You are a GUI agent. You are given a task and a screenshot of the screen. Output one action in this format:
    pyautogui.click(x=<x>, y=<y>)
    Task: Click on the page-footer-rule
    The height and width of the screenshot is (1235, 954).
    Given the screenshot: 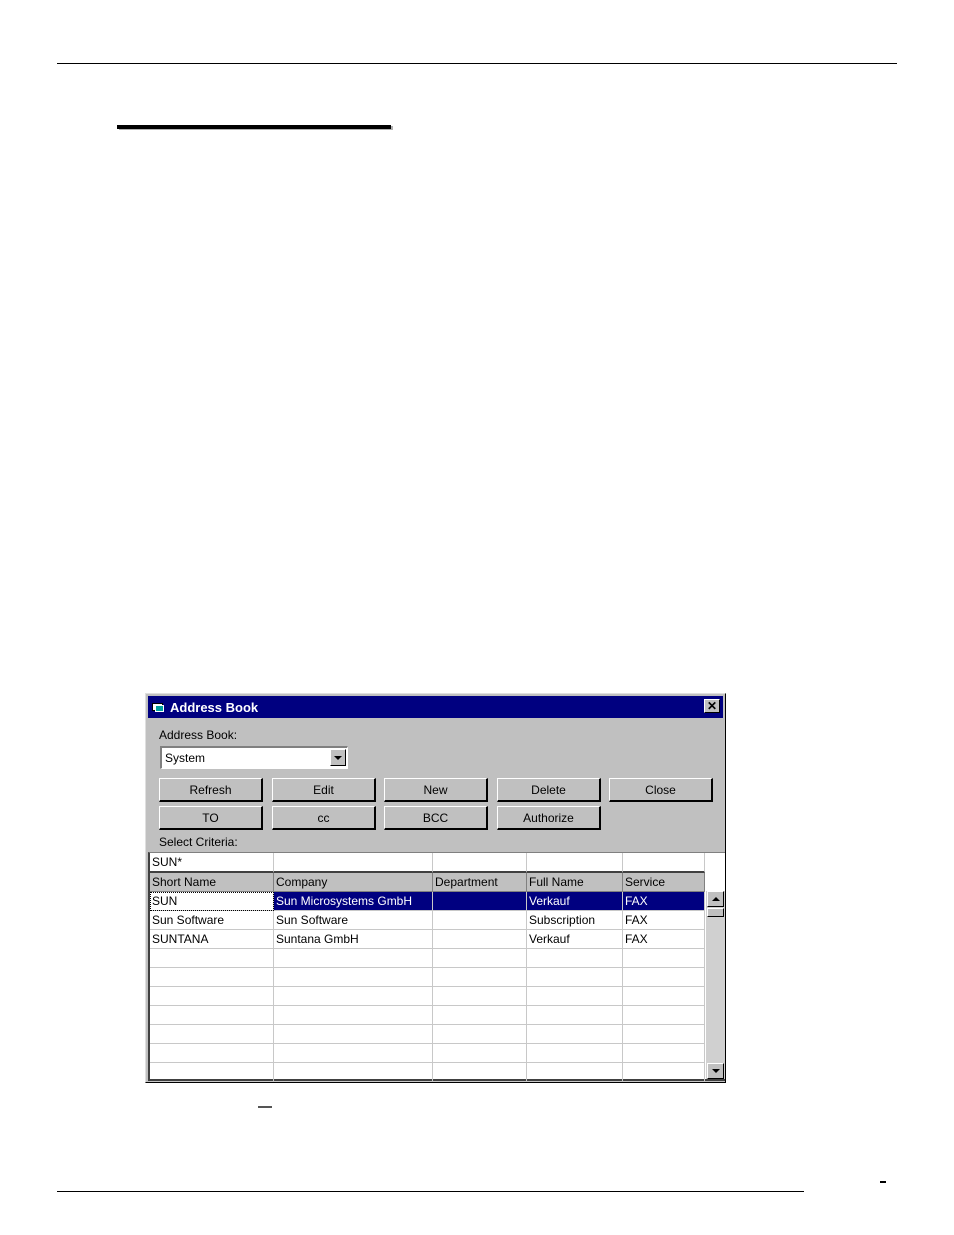 What is the action you would take?
    pyautogui.click(x=430, y=1191)
    